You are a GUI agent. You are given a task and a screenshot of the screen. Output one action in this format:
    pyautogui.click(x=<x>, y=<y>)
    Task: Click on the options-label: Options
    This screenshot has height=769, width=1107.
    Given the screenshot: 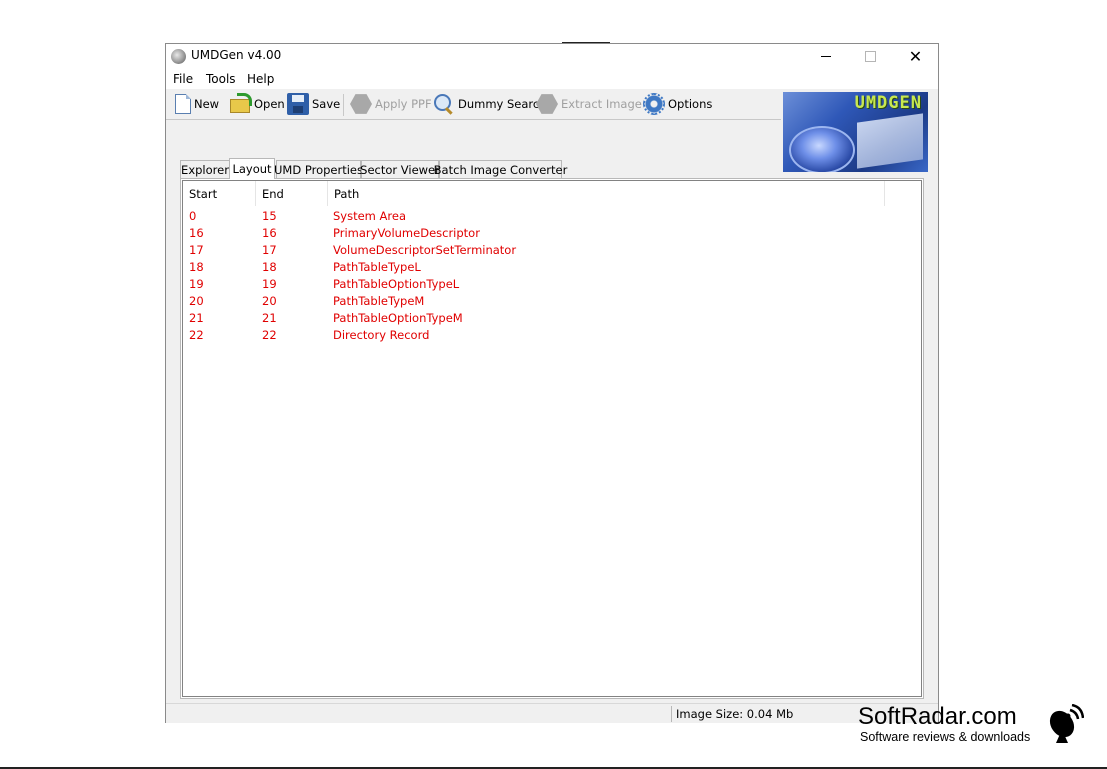 What is the action you would take?
    pyautogui.click(x=690, y=104)
    